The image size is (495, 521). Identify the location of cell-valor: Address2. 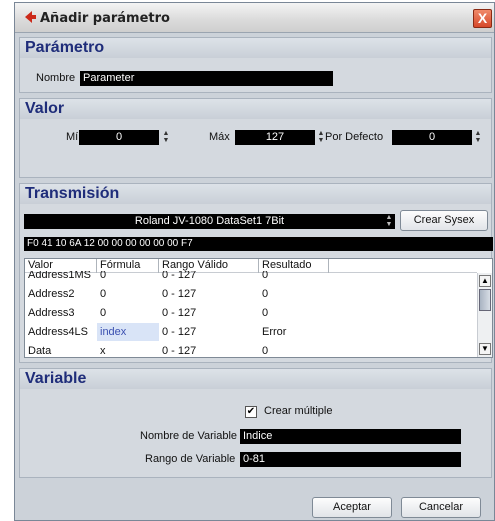
(51, 294).